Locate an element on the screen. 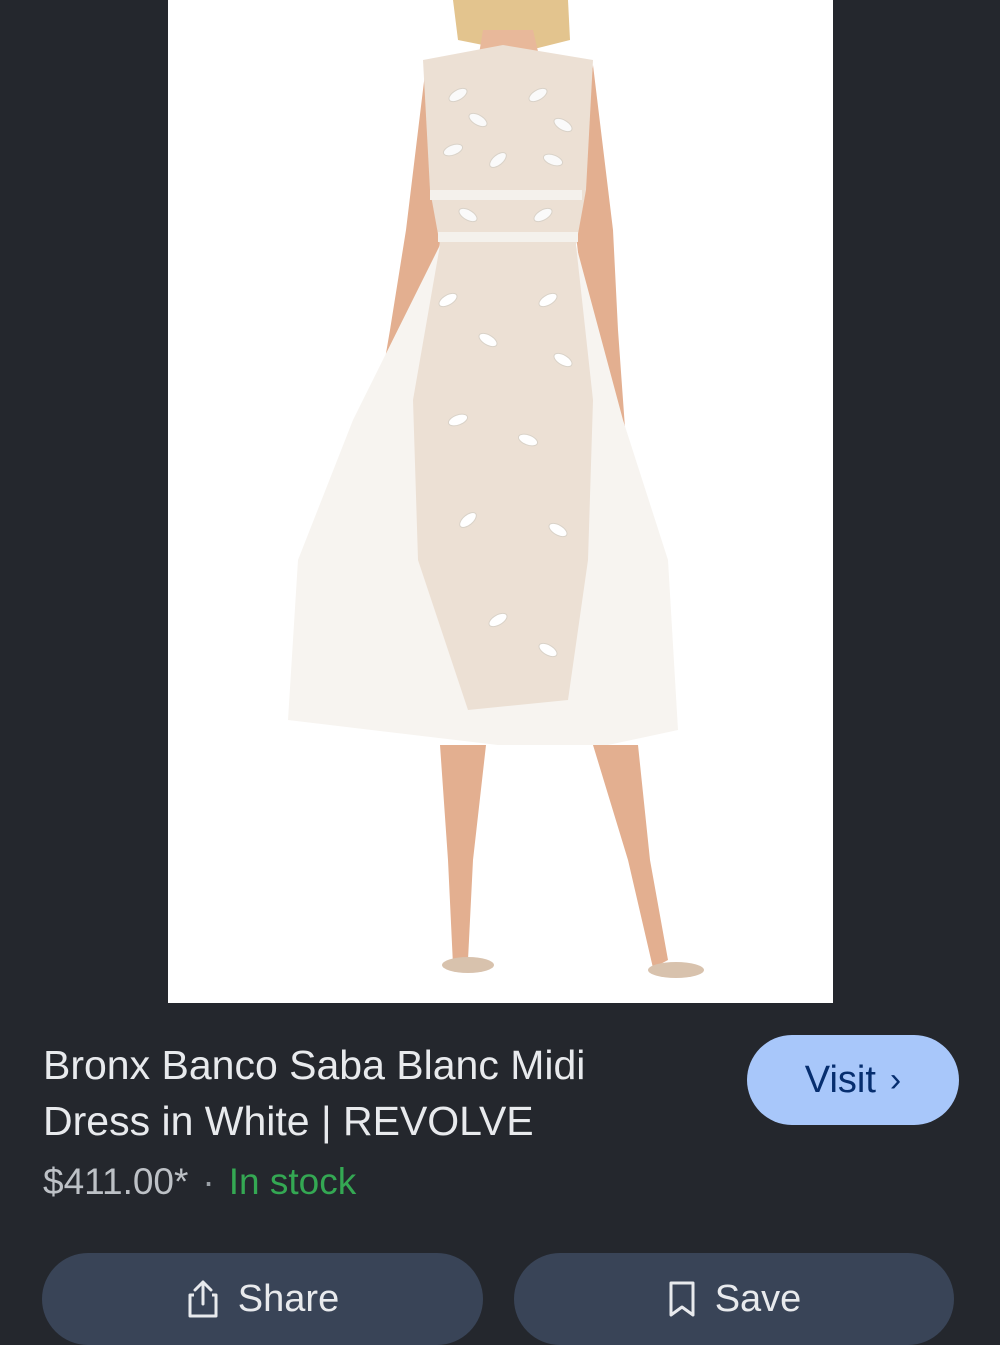 This screenshot has width=1000, height=1345. visit-button: Visit › is located at coordinates (853, 1080).